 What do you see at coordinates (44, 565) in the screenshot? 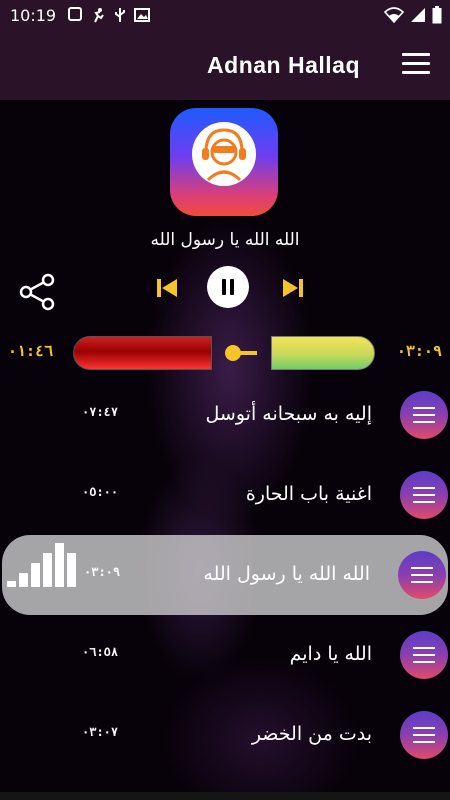
I see `equalizer-icon` at bounding box center [44, 565].